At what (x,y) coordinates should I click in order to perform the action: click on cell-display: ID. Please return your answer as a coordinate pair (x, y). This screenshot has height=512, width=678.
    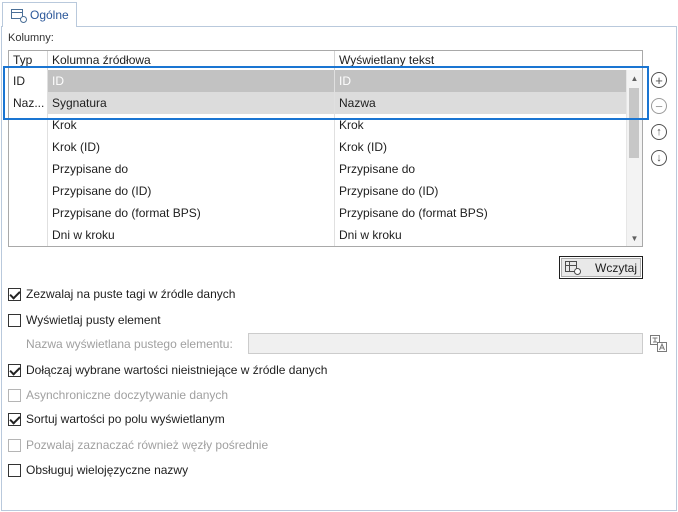
    Looking at the image, I should click on (481, 81).